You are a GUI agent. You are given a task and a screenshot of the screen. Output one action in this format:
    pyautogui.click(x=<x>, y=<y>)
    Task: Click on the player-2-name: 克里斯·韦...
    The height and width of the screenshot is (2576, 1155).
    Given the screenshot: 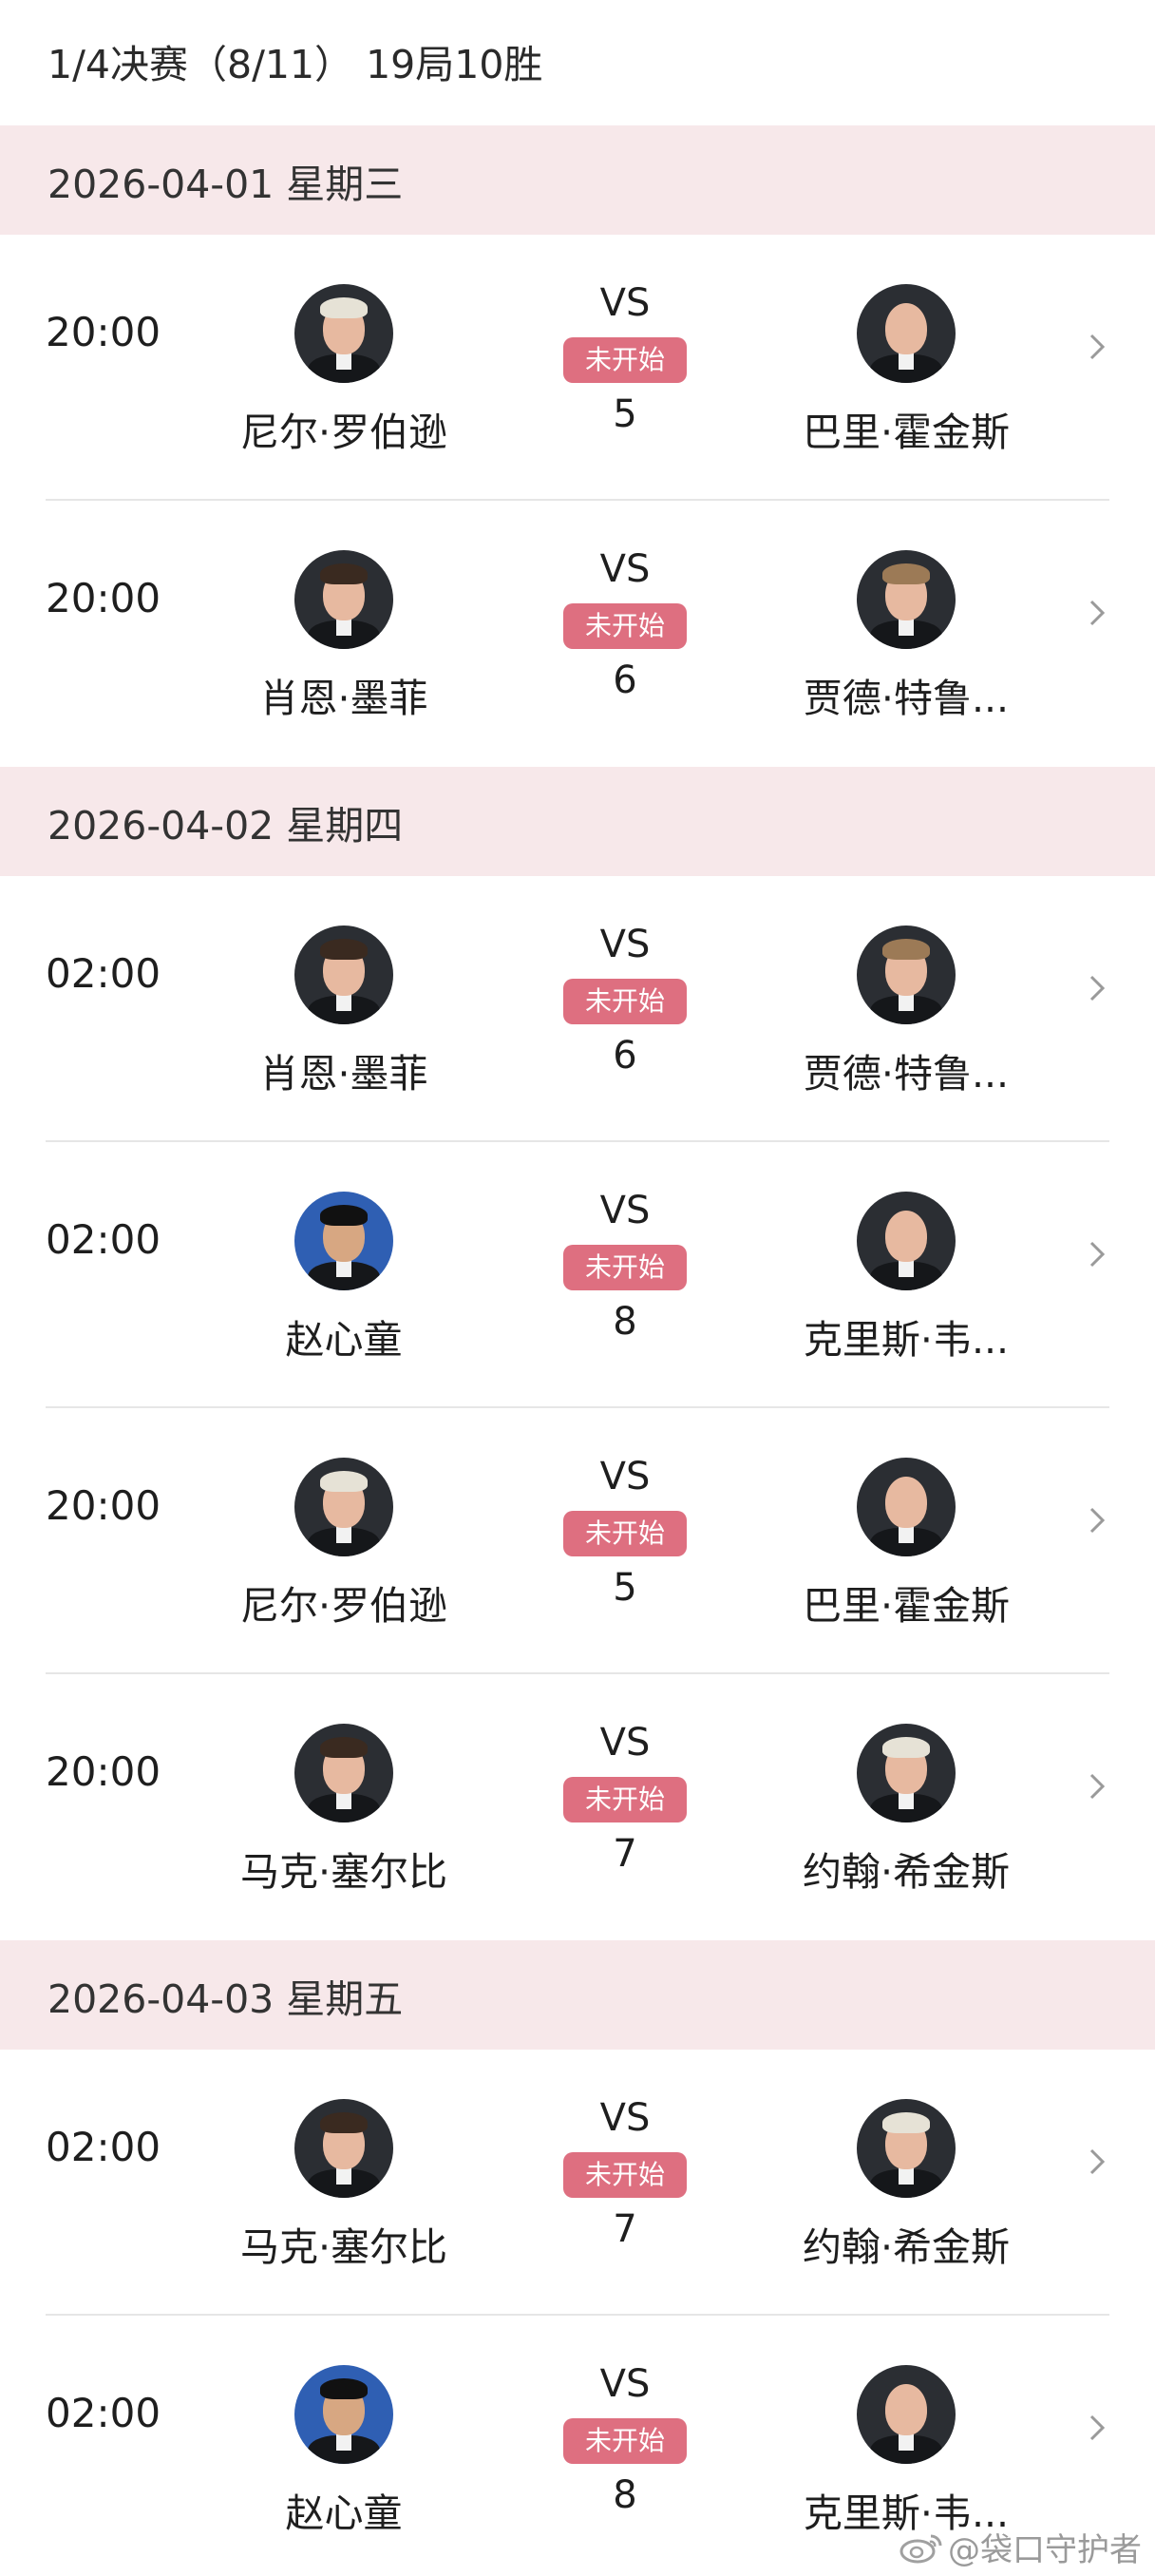 What is the action you would take?
    pyautogui.click(x=906, y=1340)
    